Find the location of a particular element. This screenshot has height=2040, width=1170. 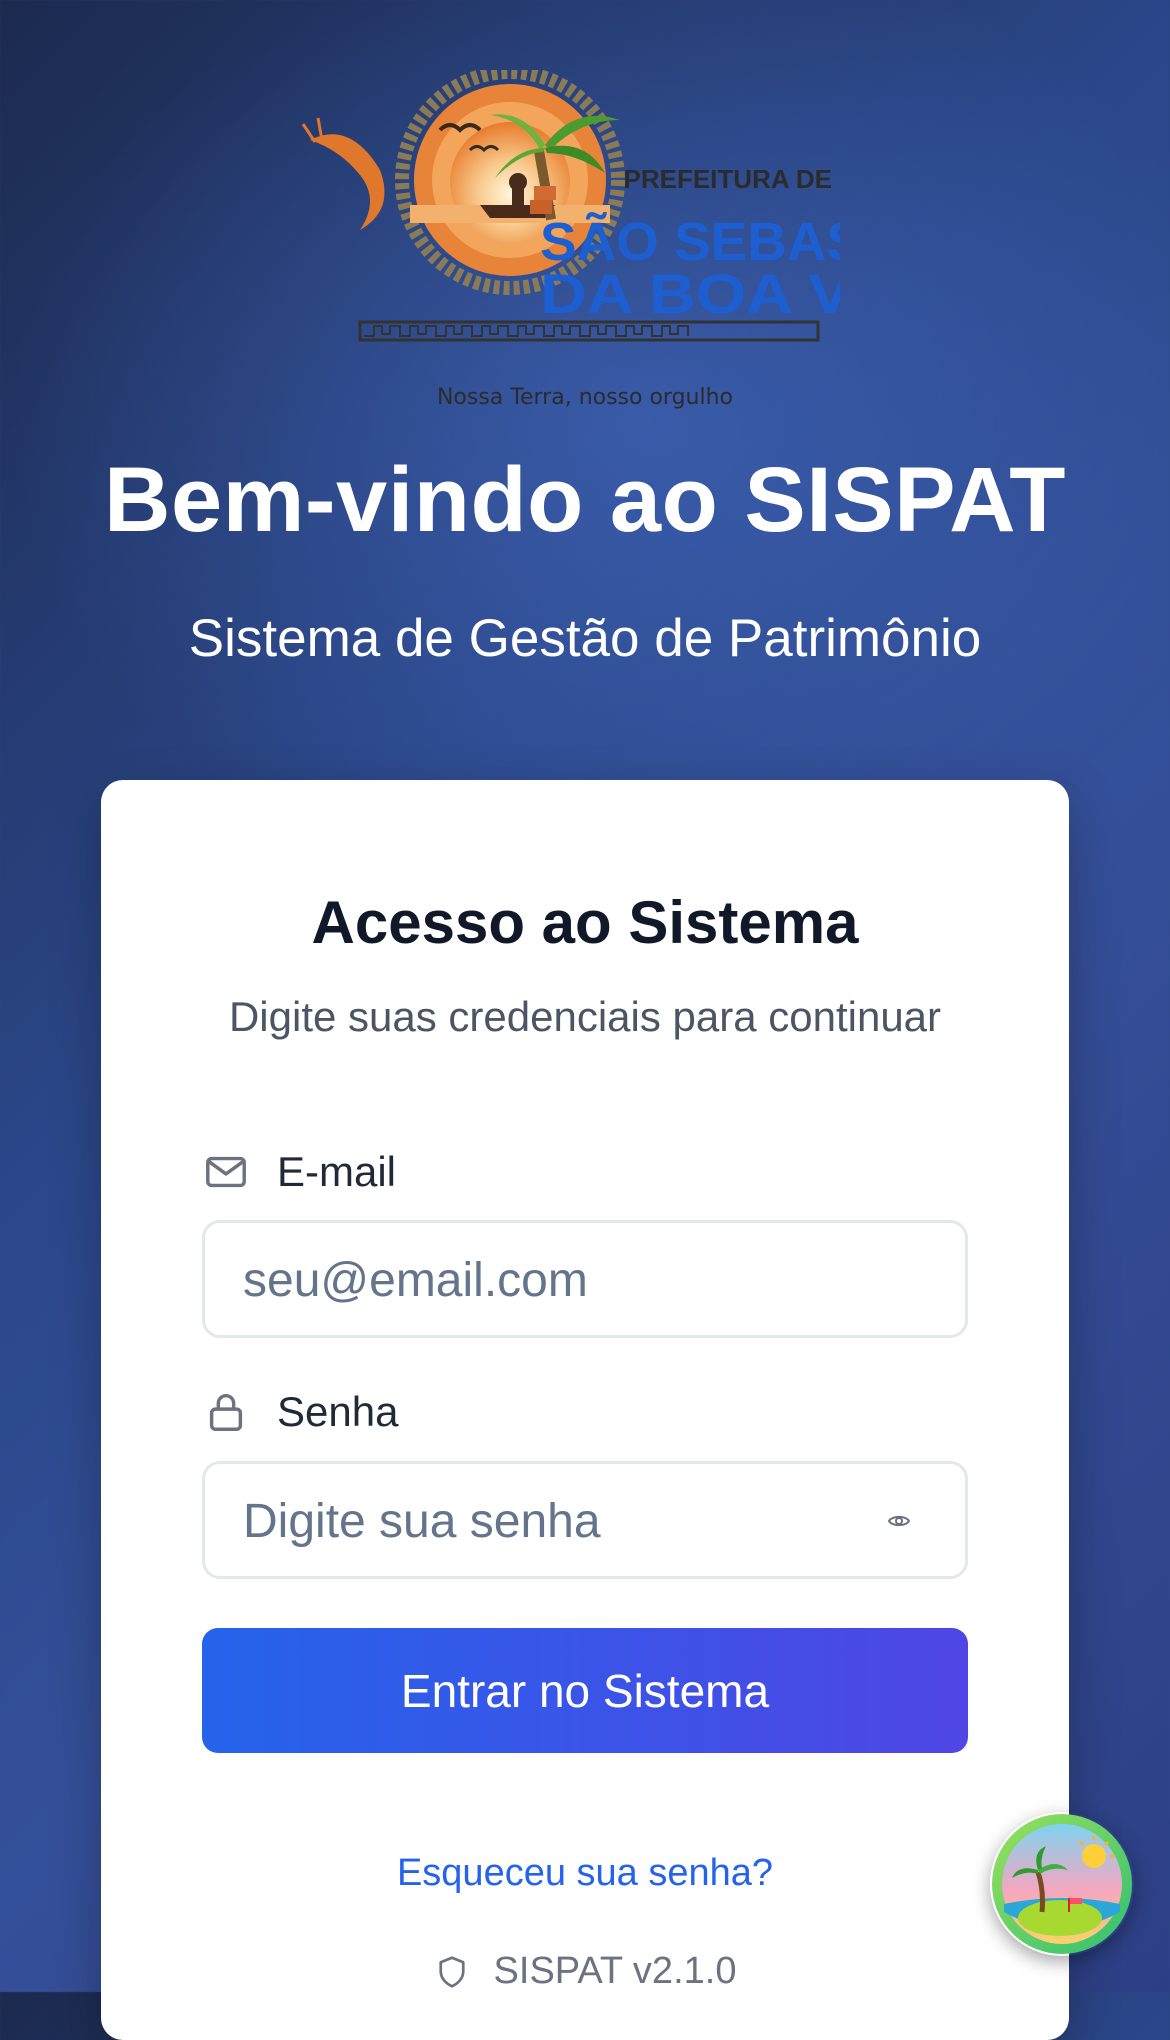

logo-tagline: Nossa Terra, nosso orgulho is located at coordinates (585, 397).